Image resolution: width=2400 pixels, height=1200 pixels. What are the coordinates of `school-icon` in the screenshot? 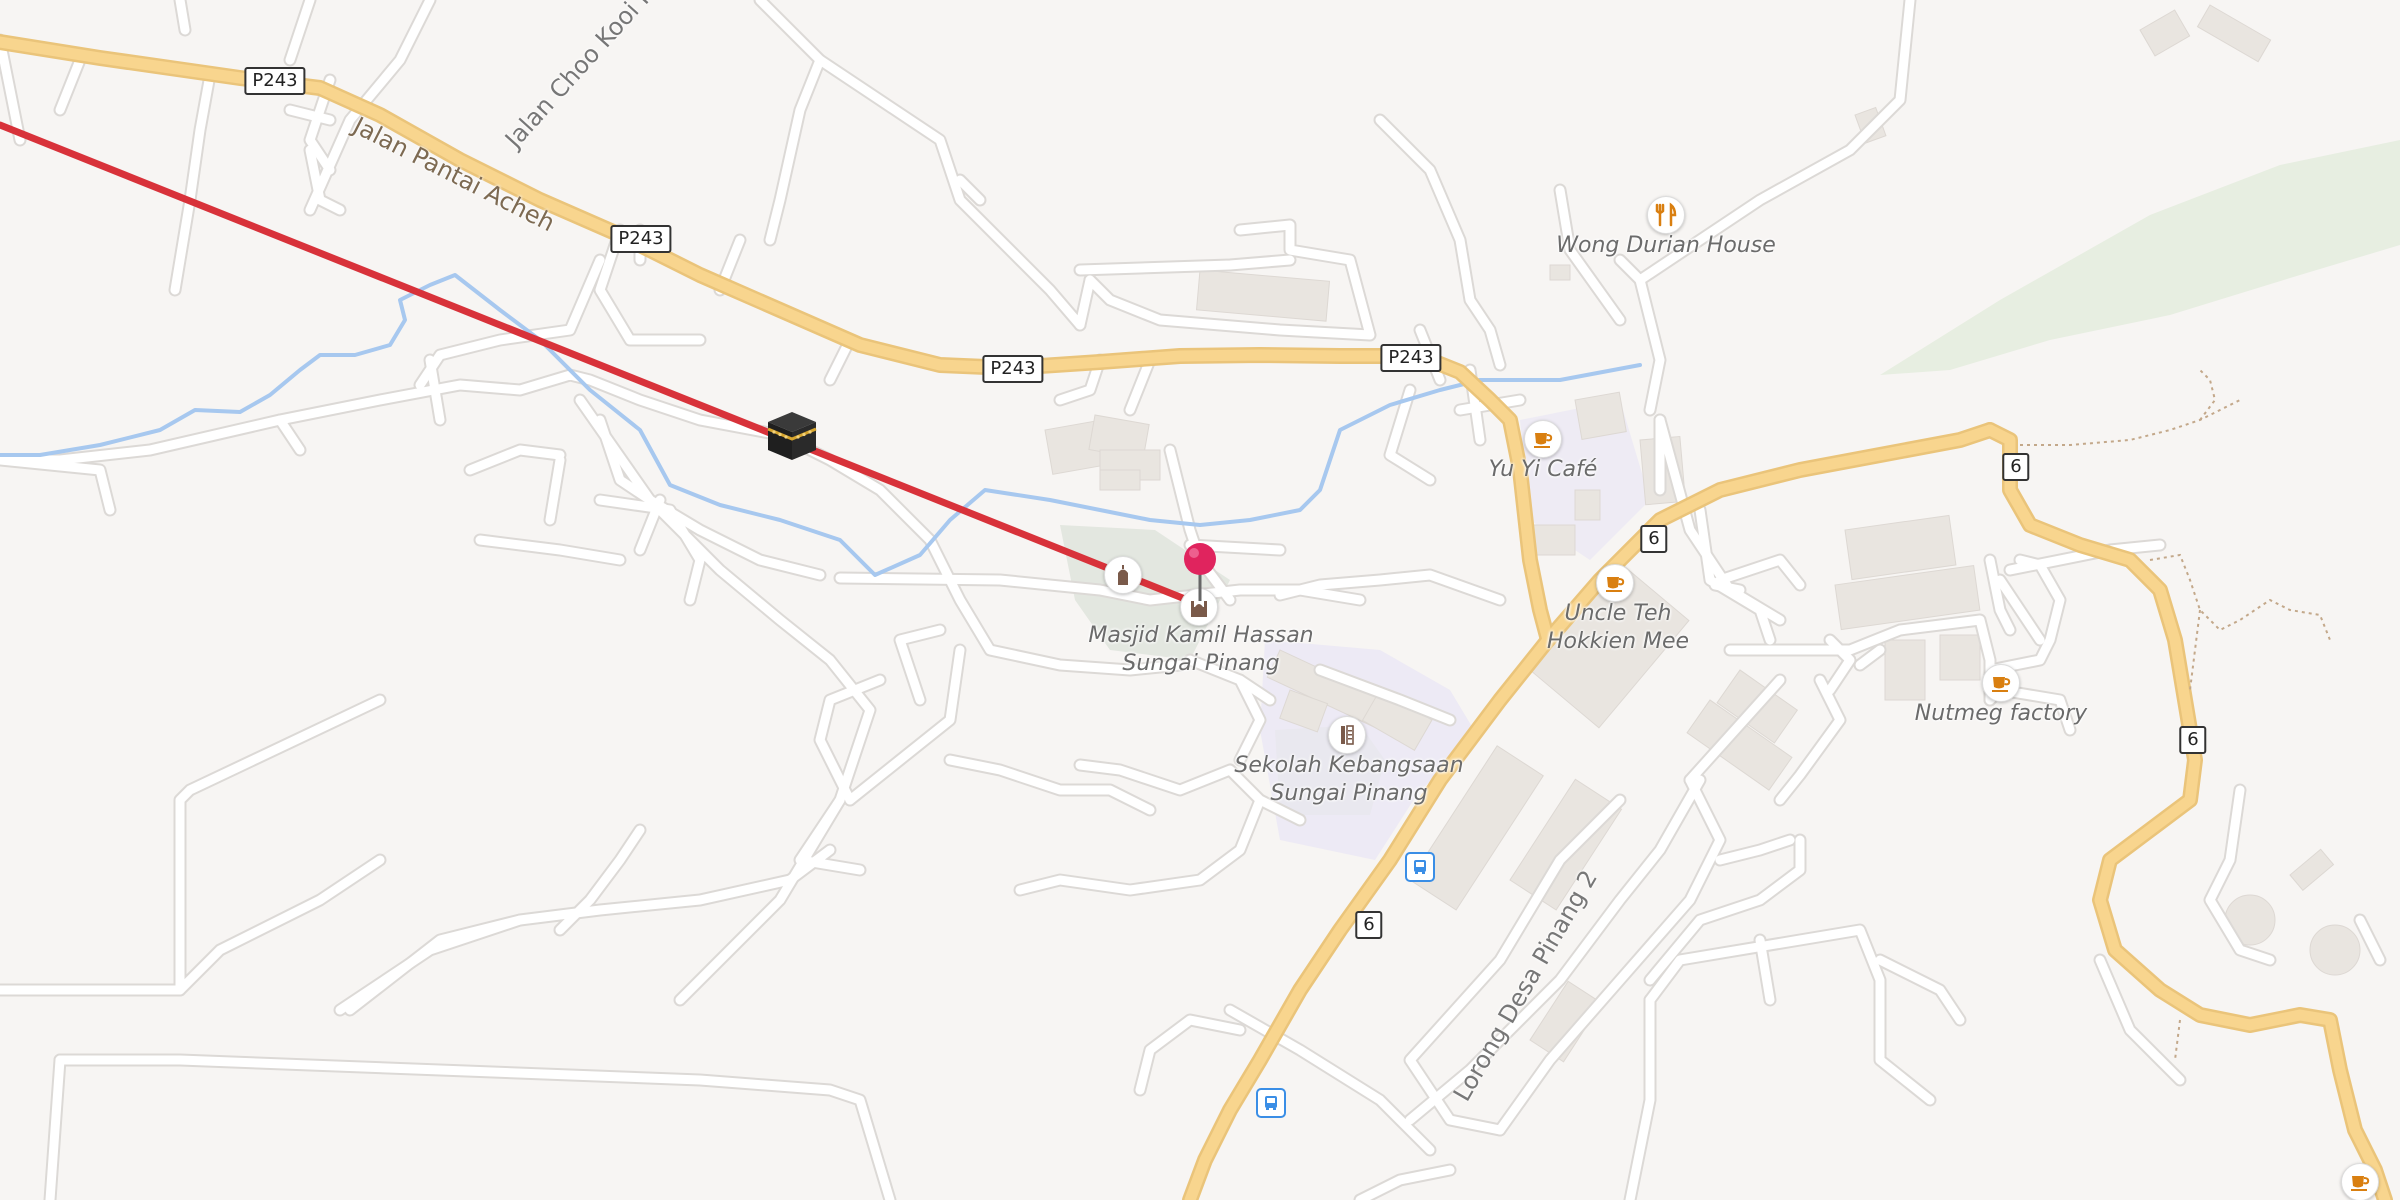 It's located at (1347, 735).